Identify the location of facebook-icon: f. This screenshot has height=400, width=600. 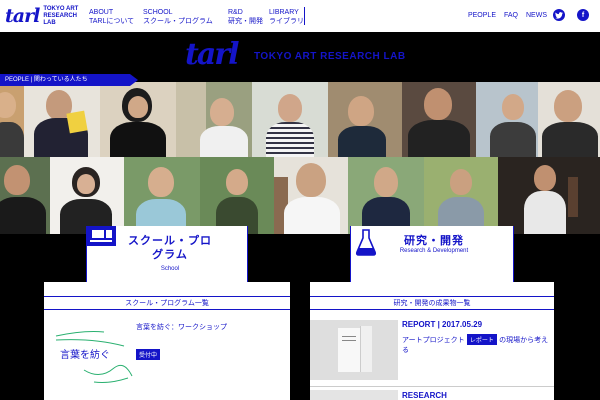
(583, 15).